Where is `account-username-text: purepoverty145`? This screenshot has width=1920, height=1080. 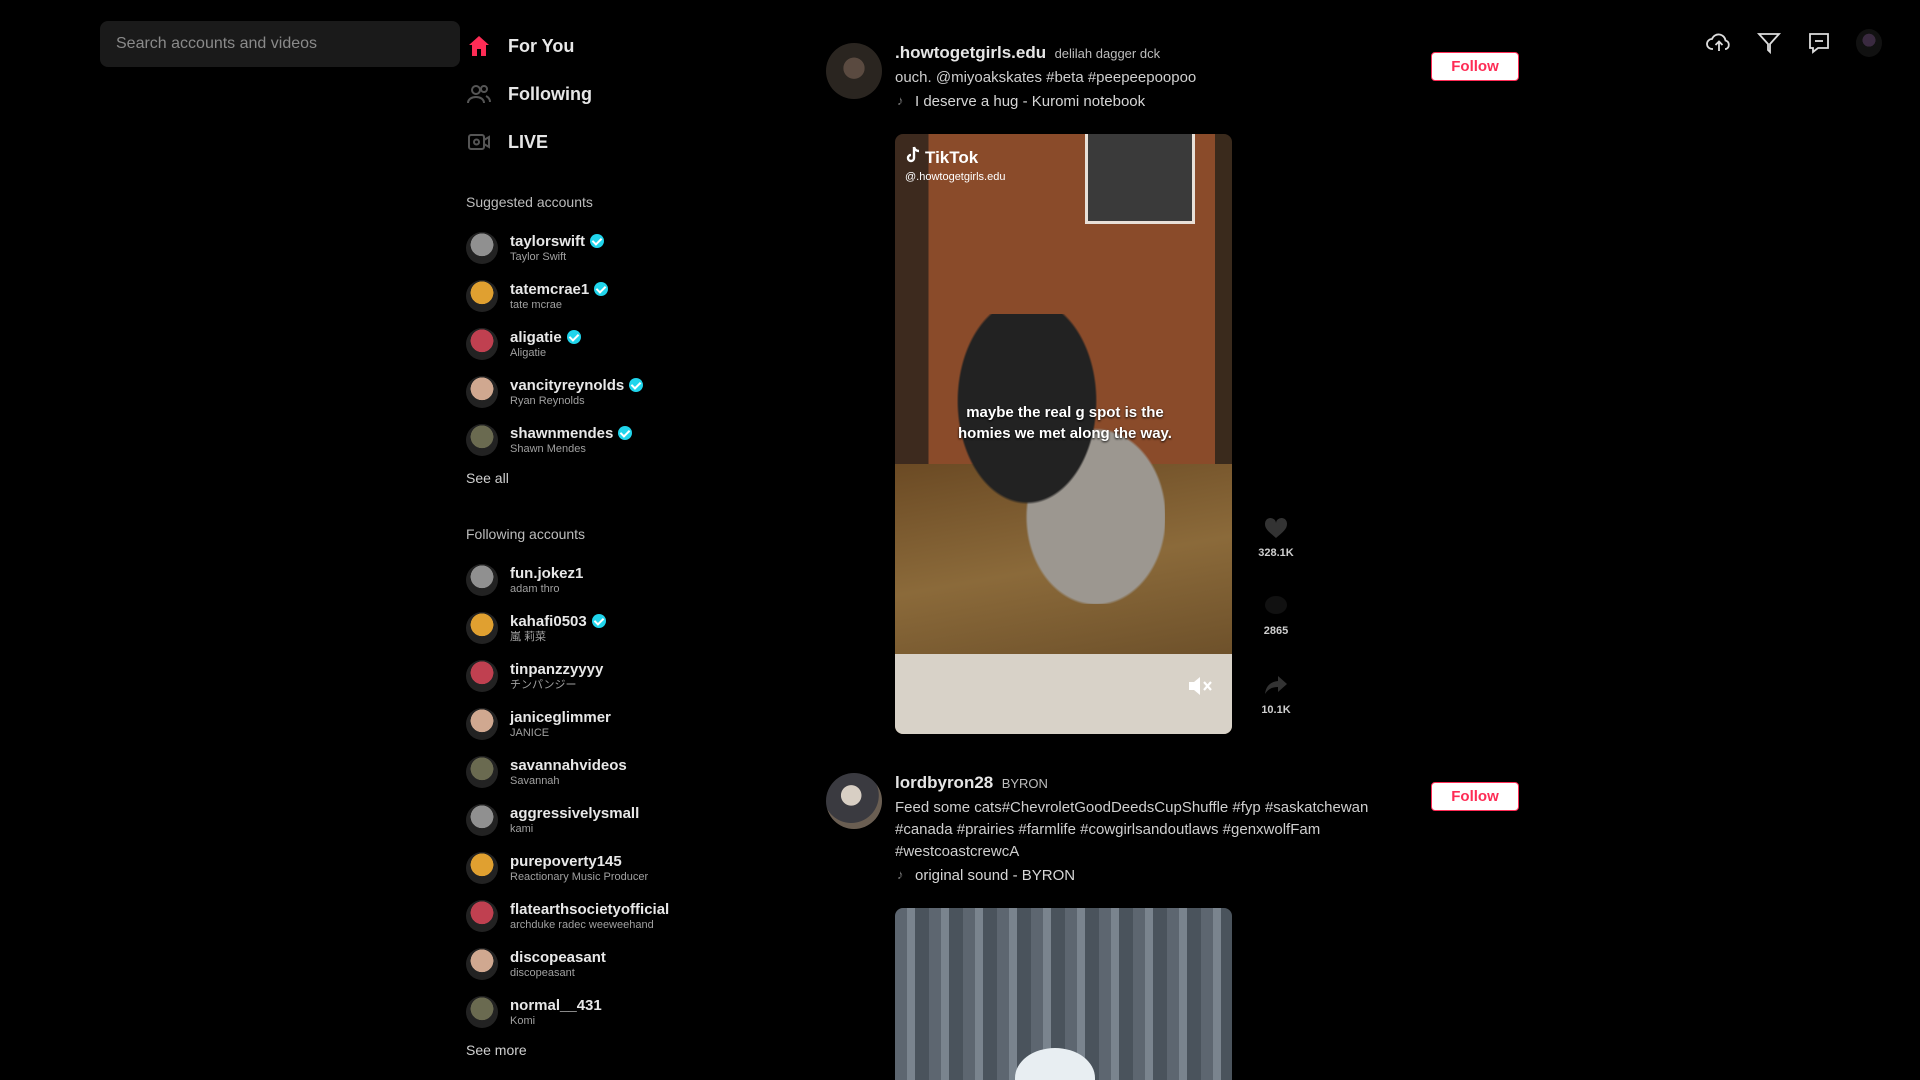 account-username-text: purepoverty145 is located at coordinates (566, 861).